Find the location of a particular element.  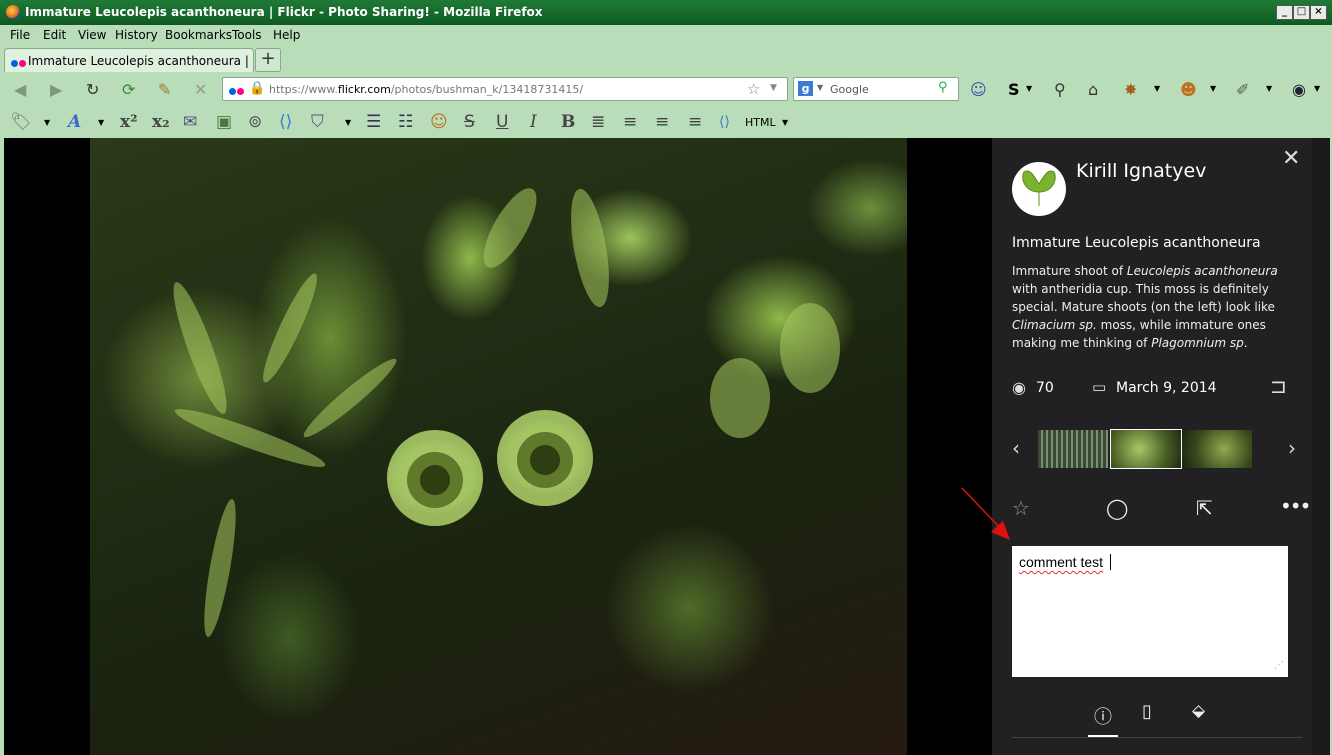

addon-mask-icon: ☺ is located at coordinates (978, 89).